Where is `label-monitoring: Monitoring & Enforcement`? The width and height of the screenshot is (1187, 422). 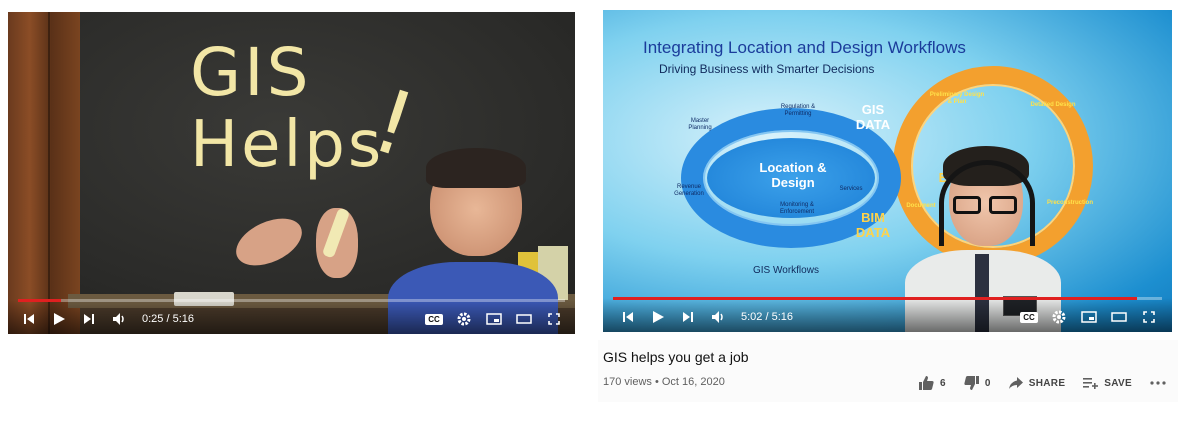 label-monitoring: Monitoring & Enforcement is located at coordinates (797, 208).